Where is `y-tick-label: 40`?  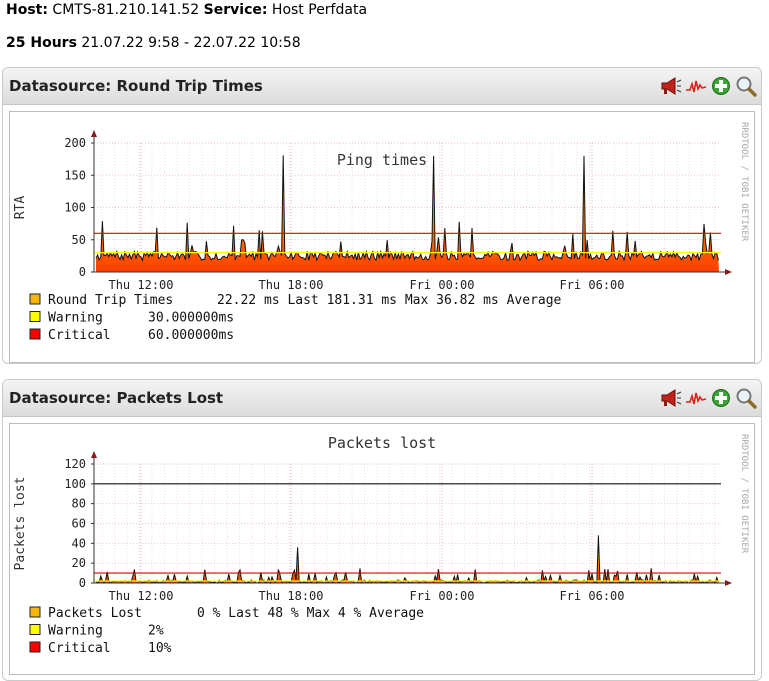 y-tick-label: 40 is located at coordinates (79, 543).